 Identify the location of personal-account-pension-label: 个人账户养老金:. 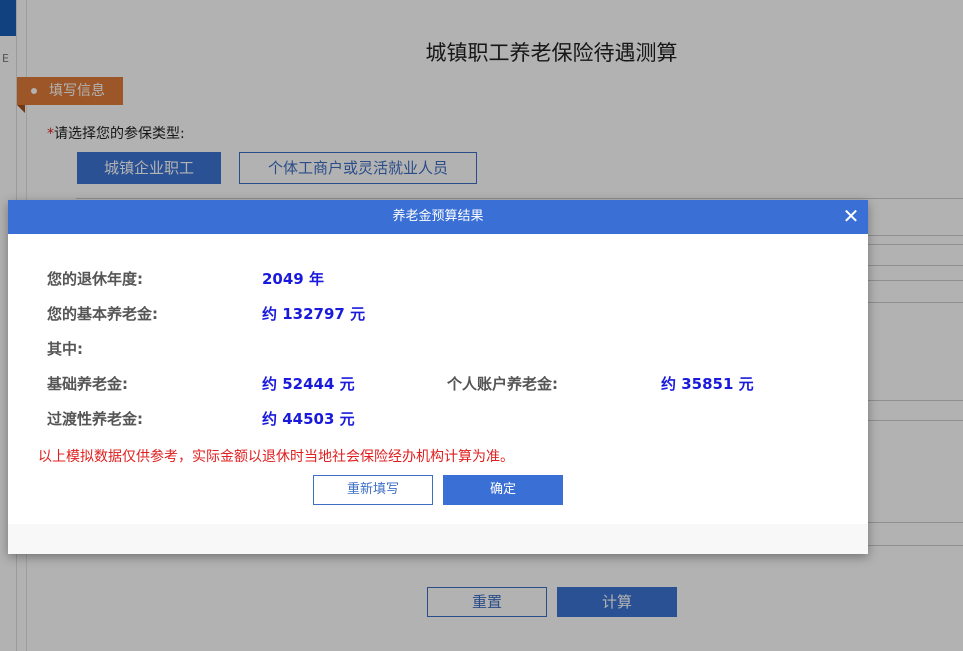
(502, 384).